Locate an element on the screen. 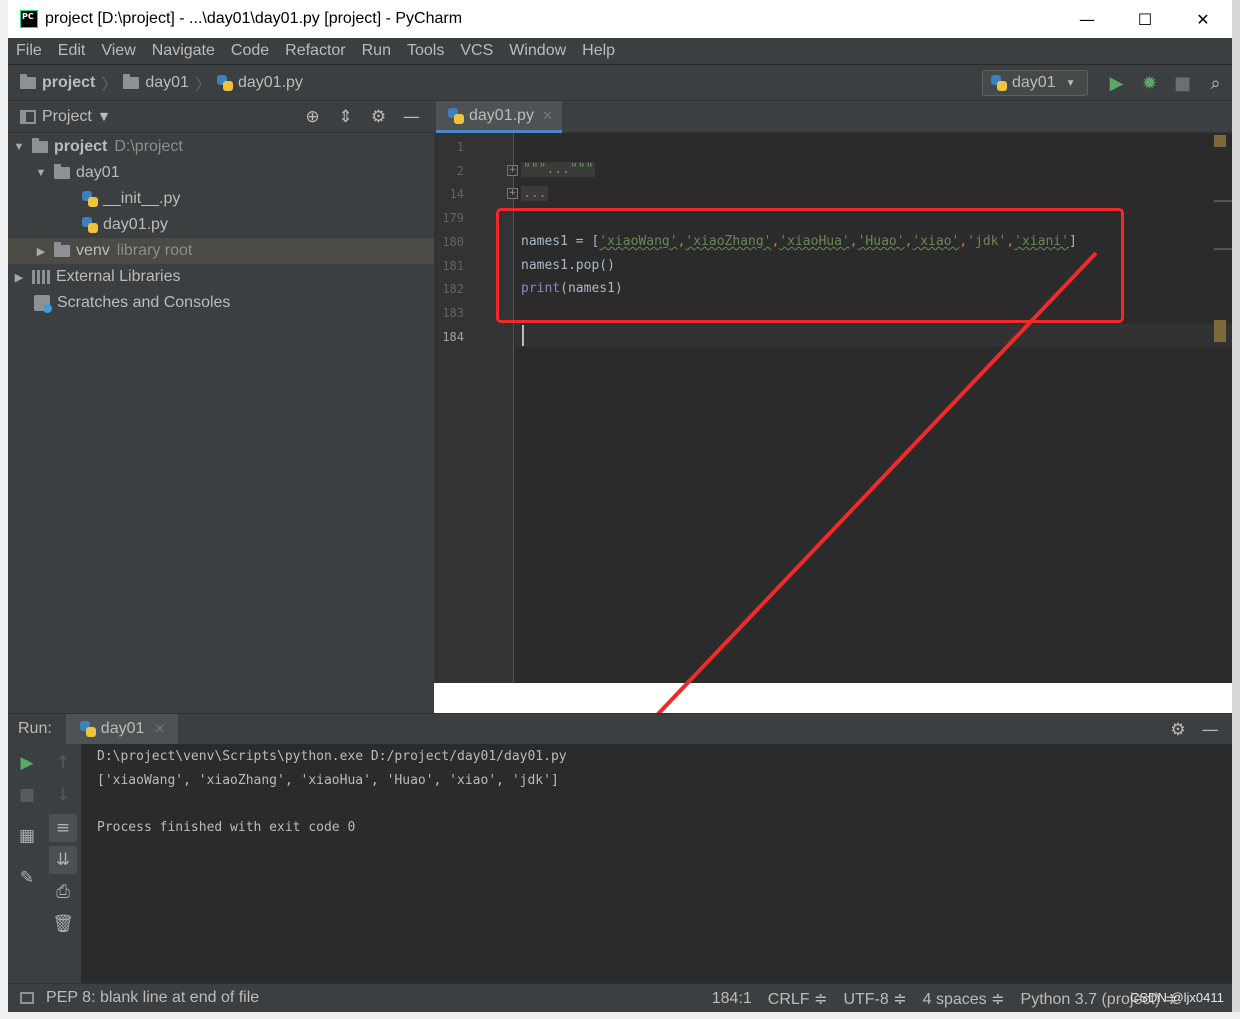 This screenshot has height=1019, width=1240. tree-item-label: __init__.py is located at coordinates (142, 198).